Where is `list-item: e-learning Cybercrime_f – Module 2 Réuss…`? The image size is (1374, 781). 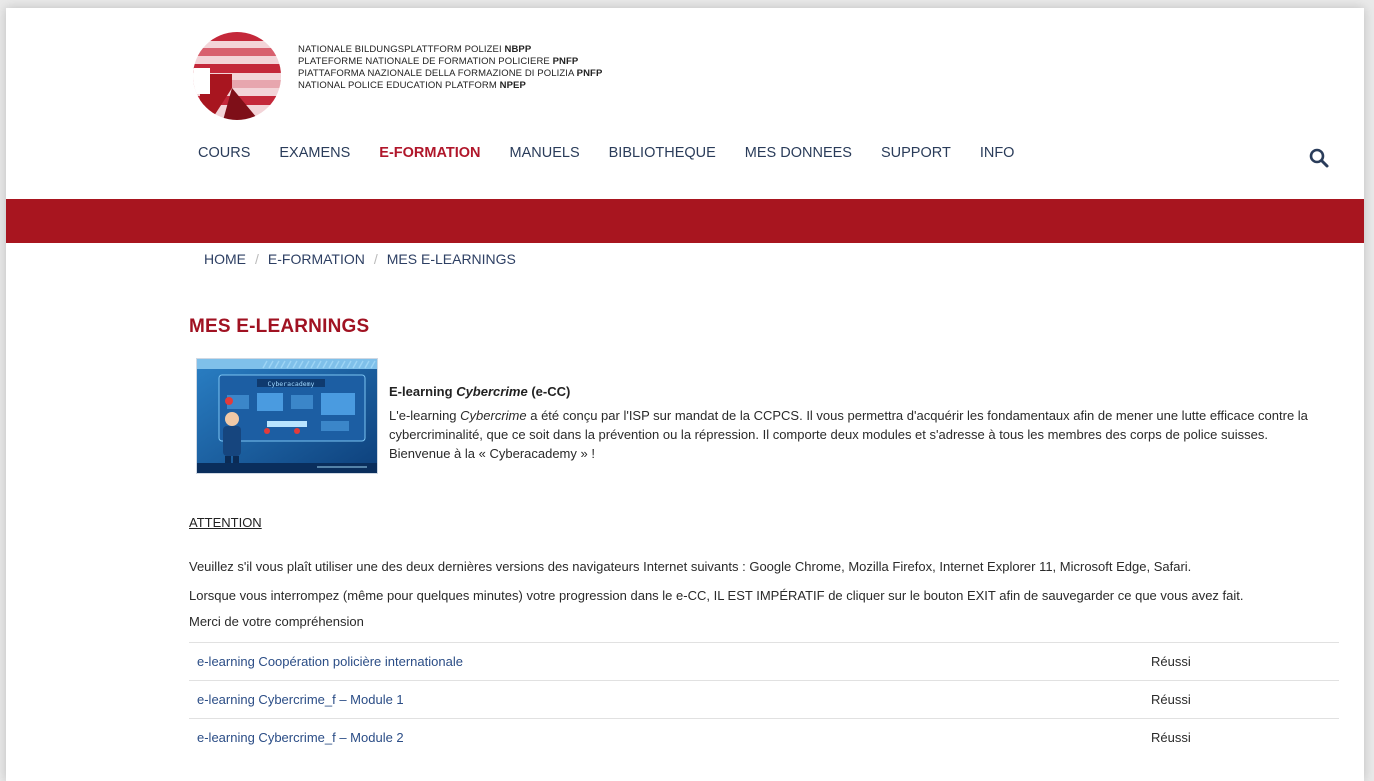 list-item: e-learning Cybercrime_f – Module 2 Réuss… is located at coordinates (764, 737).